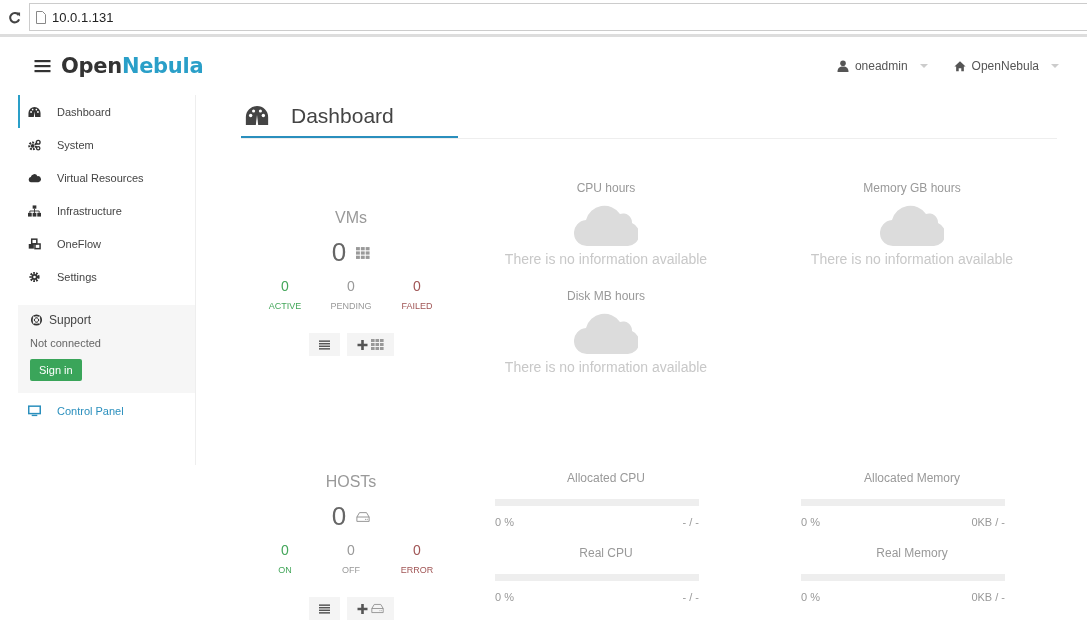 The width and height of the screenshot is (1087, 639). What do you see at coordinates (36, 320) in the screenshot?
I see `lifebuoy-icon` at bounding box center [36, 320].